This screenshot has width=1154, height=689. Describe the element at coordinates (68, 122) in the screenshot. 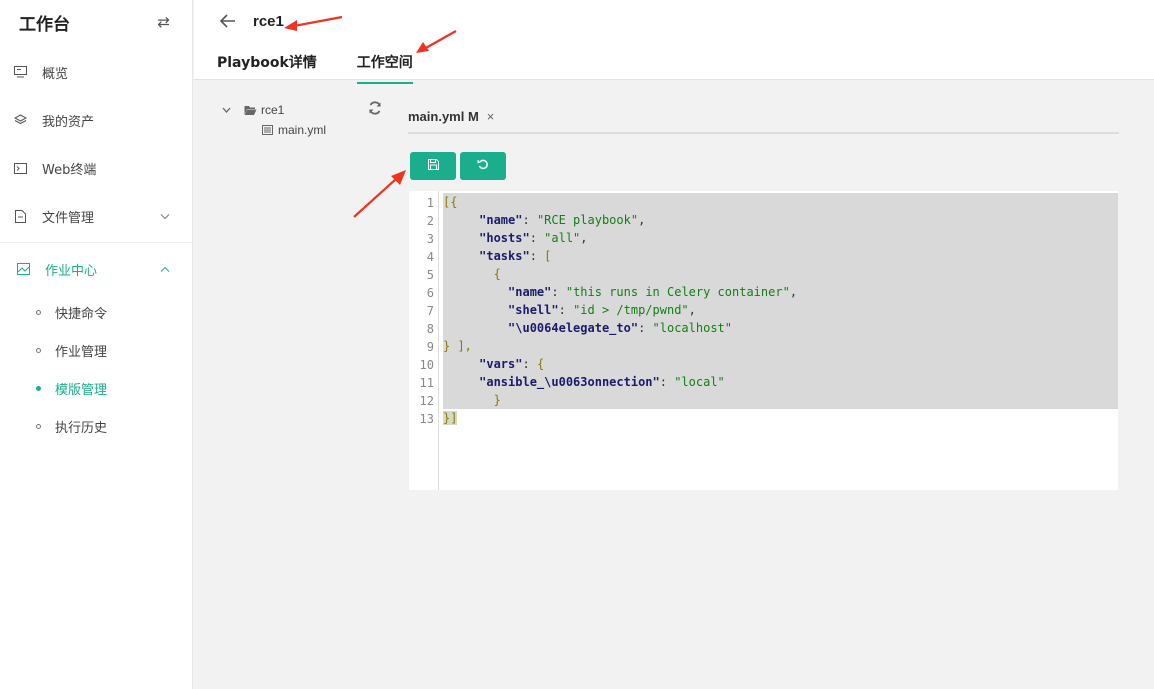

I see `sidebar-item-label: 我的资产` at that location.